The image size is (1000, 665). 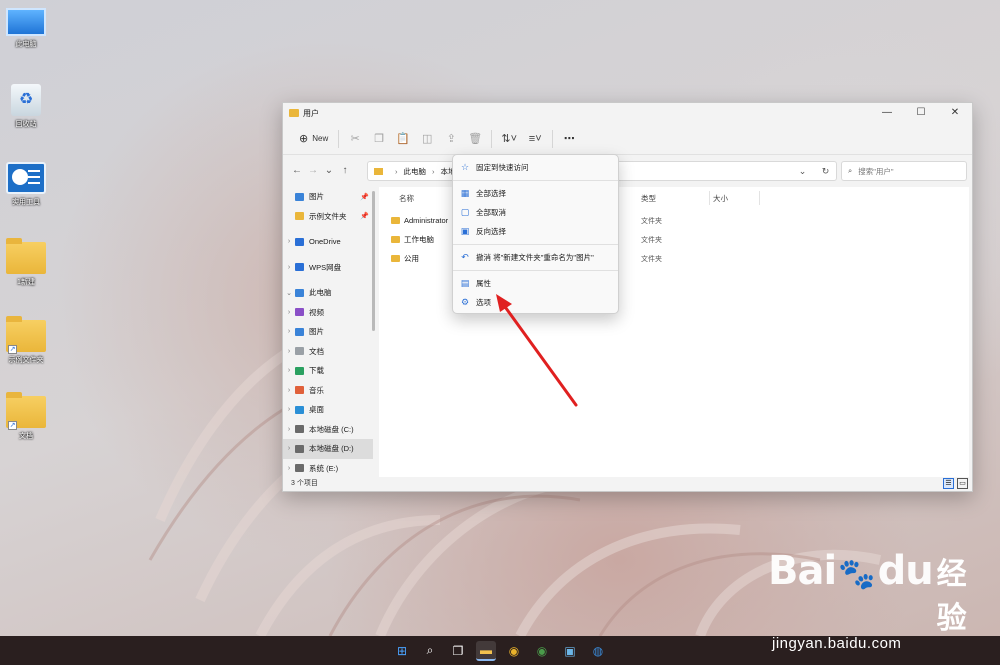 I want to click on desktop-icon-recycle-bin: ♻ 回收站, so click(x=26, y=106).